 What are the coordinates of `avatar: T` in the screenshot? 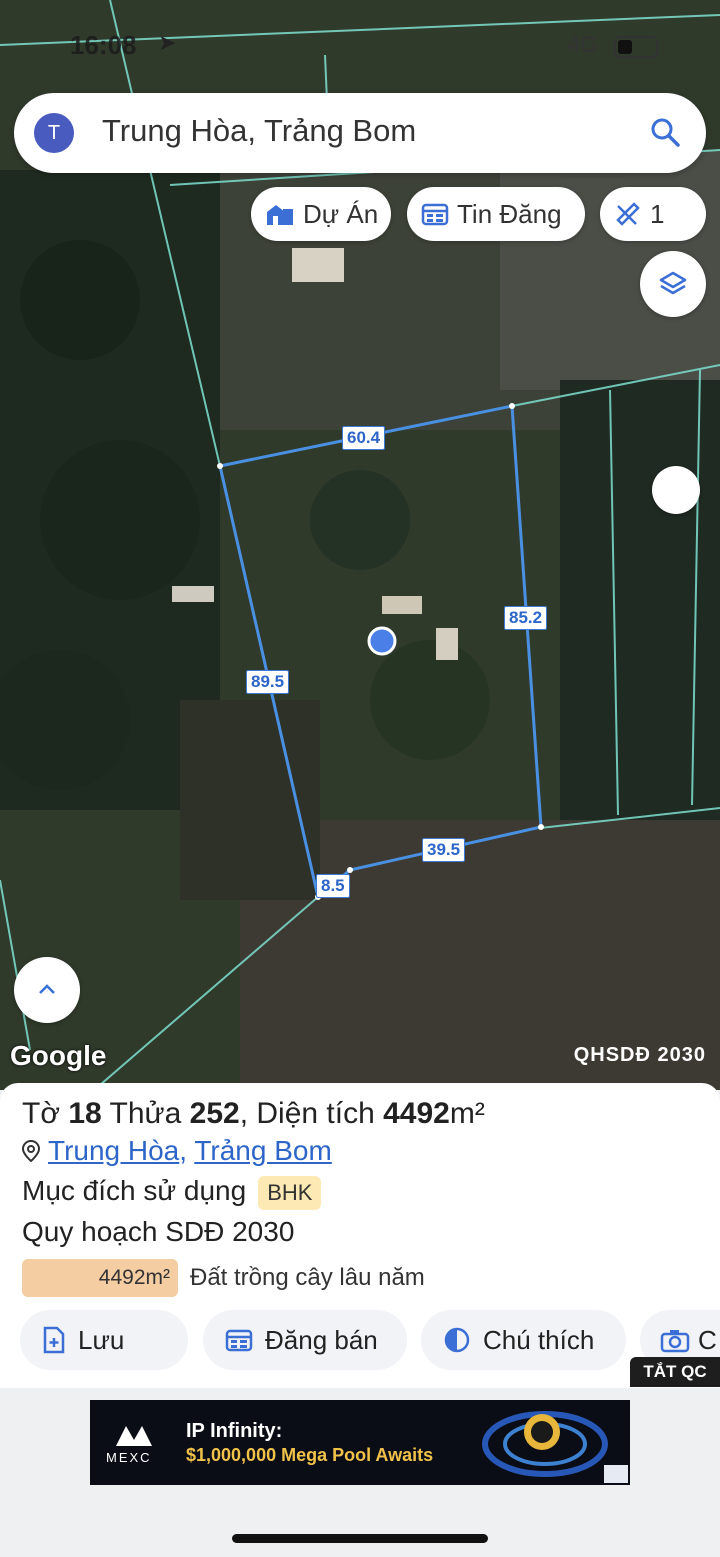 It's located at (54, 133).